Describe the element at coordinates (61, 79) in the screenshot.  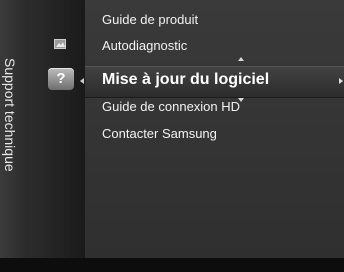
I see `help-icon: ?` at that location.